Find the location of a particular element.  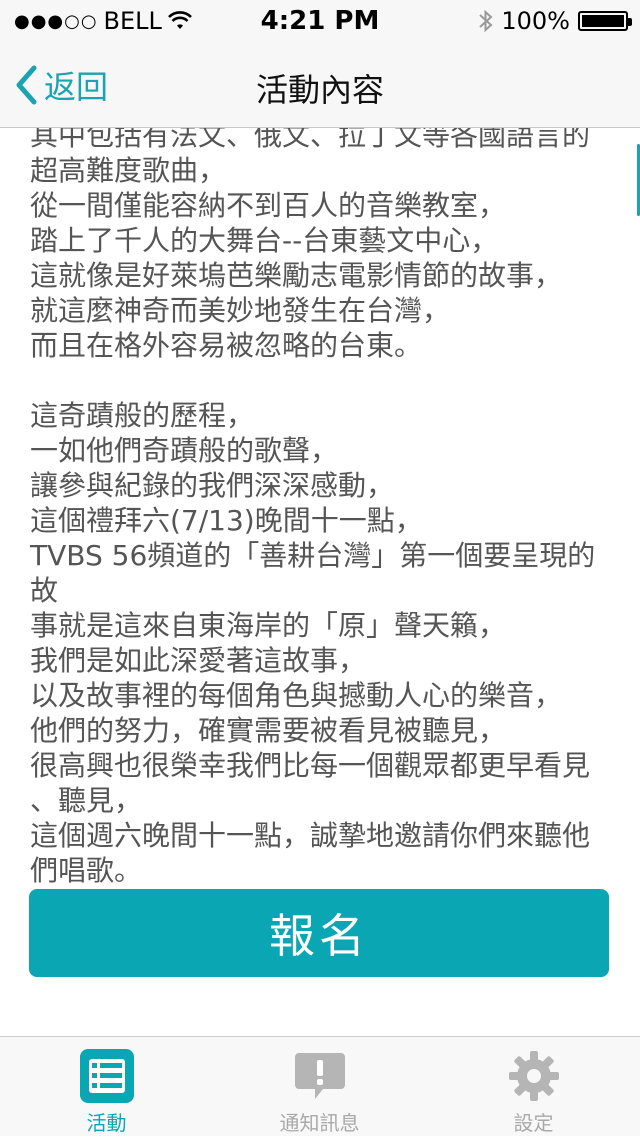

gear-icon is located at coordinates (533, 1076).